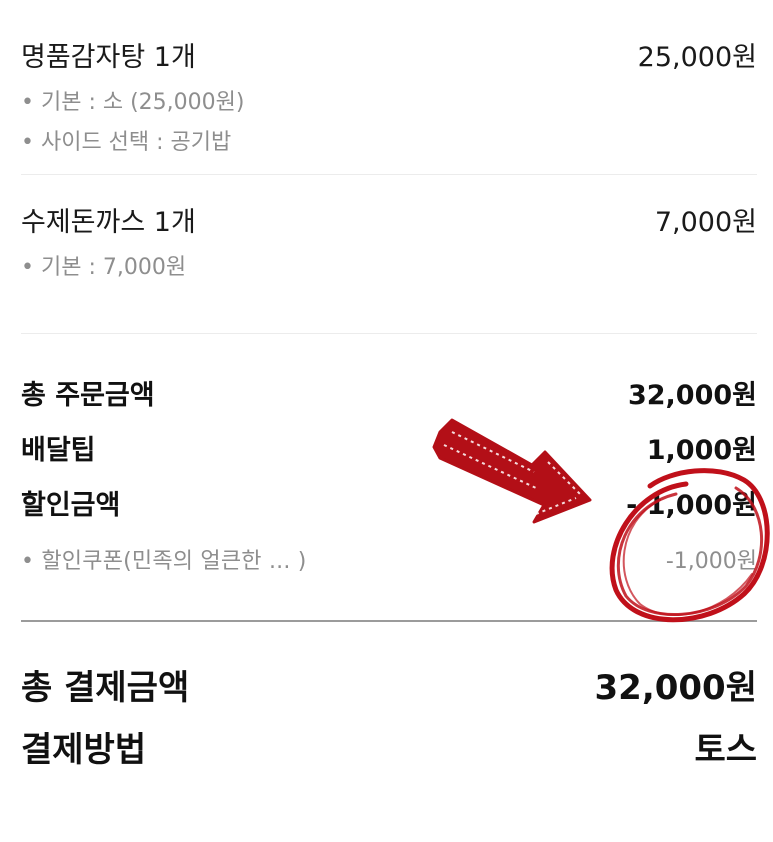 This screenshot has width=773, height=842. Describe the element at coordinates (88, 395) in the screenshot. I see `order-total-label: 총 주문금액` at that location.